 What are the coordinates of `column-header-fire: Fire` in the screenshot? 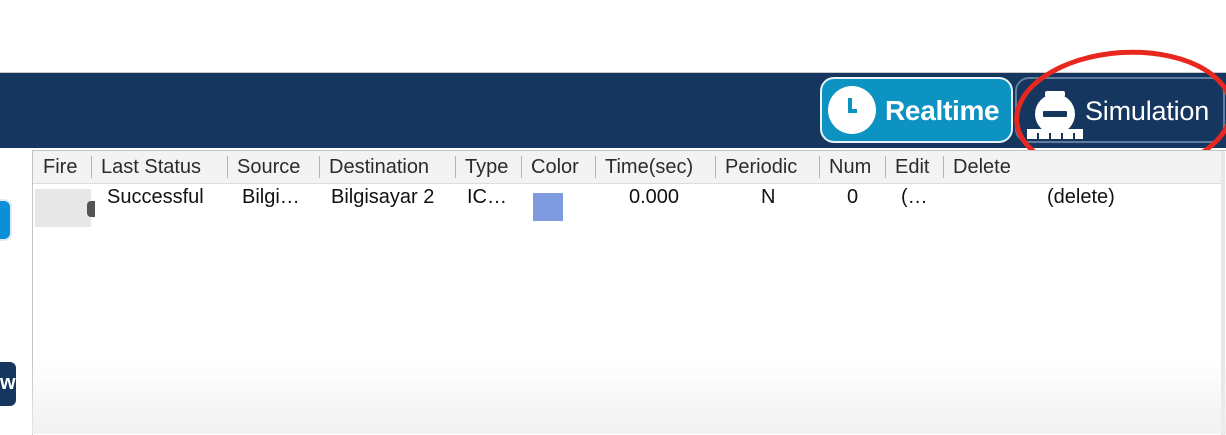 It's located at (60, 167).